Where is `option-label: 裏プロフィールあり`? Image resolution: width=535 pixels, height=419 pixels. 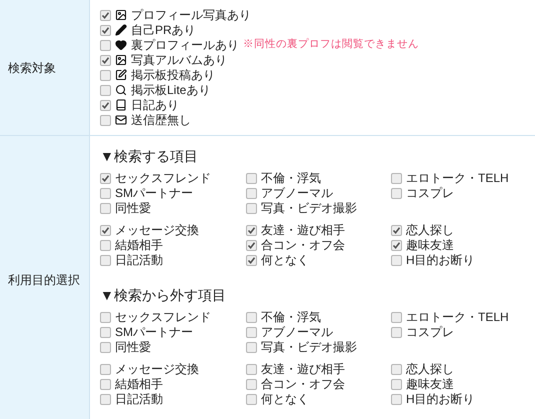
option-label: 裏プロフィールあり is located at coordinates (185, 45).